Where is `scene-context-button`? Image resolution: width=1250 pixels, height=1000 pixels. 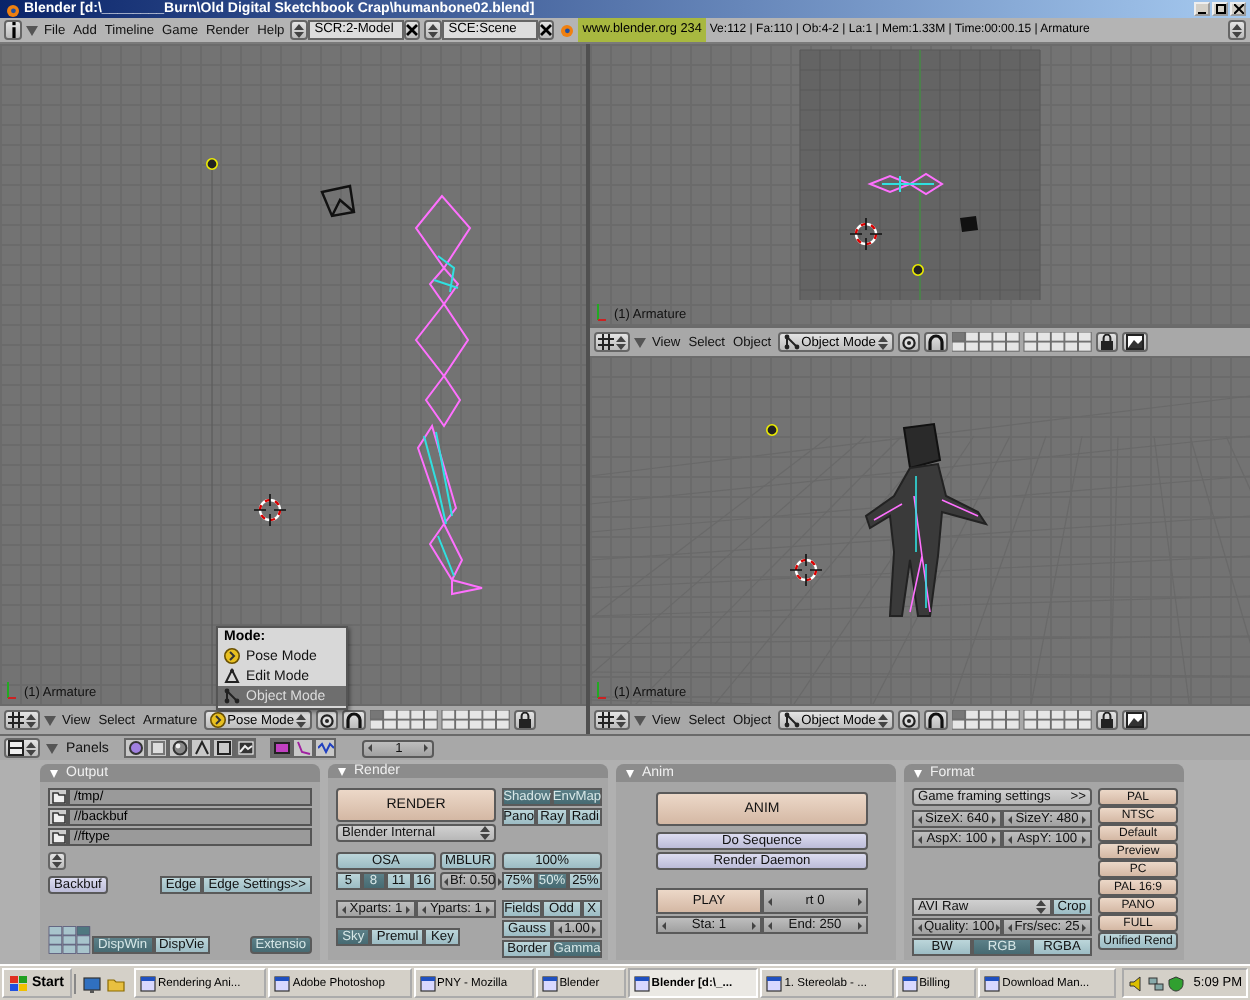 scene-context-button is located at coordinates (245, 748).